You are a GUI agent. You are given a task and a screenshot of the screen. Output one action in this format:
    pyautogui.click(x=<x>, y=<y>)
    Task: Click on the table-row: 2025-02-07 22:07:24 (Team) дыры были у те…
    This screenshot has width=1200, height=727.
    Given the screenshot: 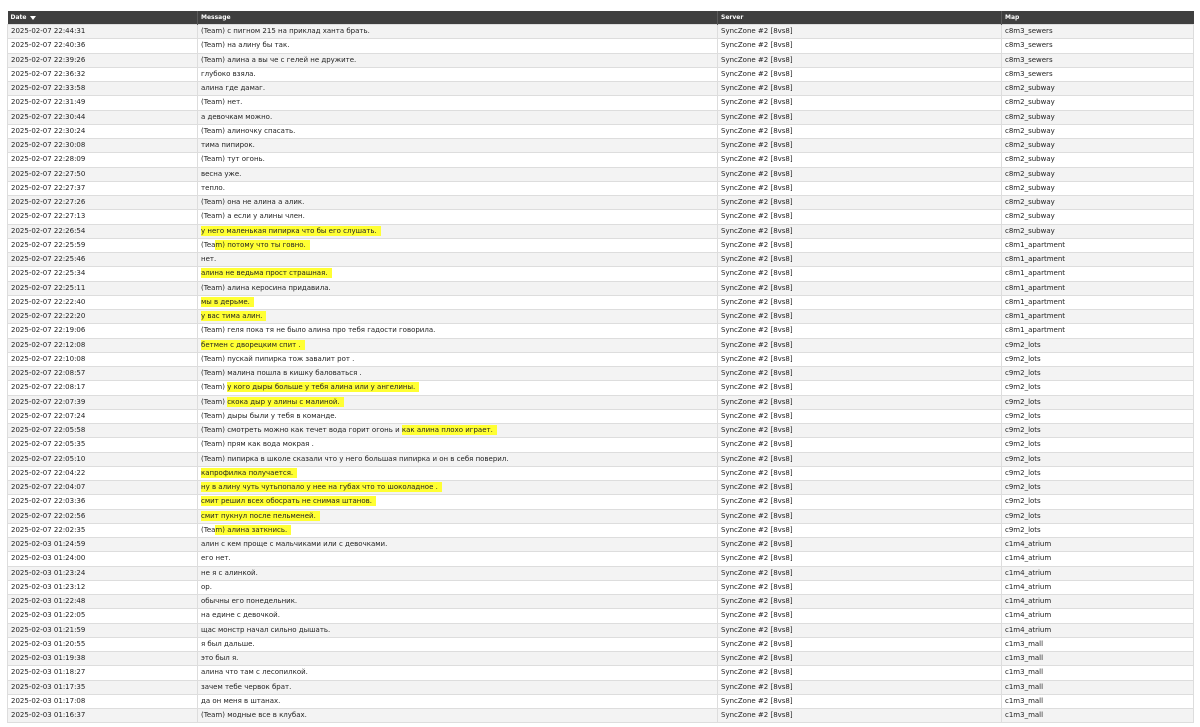 What is the action you would take?
    pyautogui.click(x=600, y=416)
    